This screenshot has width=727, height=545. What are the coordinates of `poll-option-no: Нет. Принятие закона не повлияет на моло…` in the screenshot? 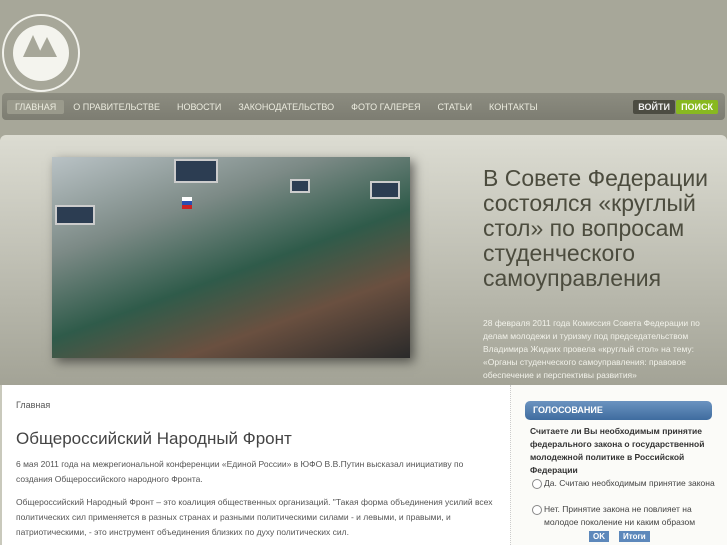 It's located at (629, 516).